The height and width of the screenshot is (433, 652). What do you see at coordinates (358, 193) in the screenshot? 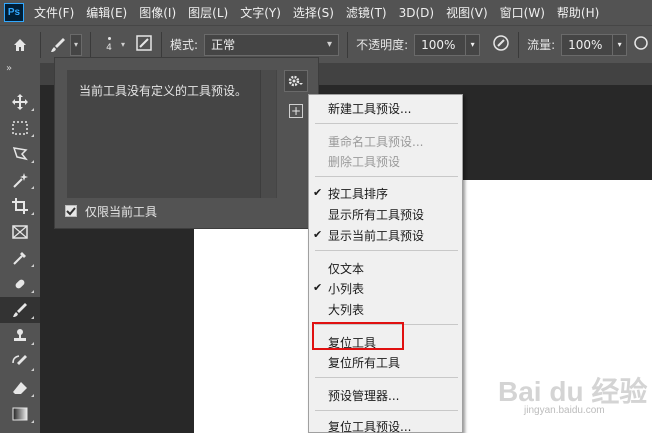
I see `menu-item-sort-by-tool: 按工具排序` at bounding box center [358, 193].